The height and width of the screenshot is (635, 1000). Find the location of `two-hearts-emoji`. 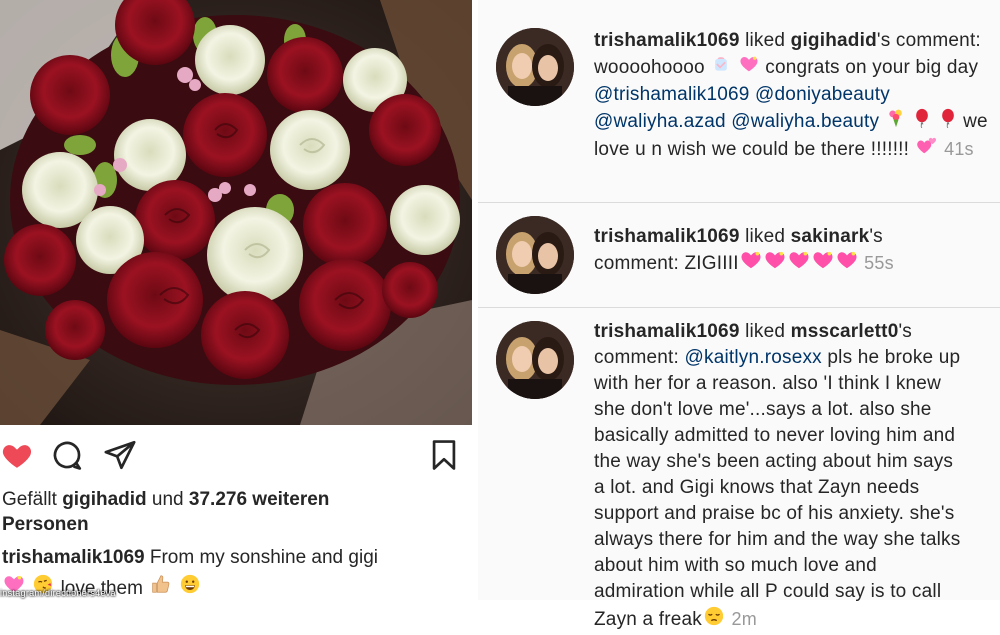

two-hearts-emoji is located at coordinates (927, 150).